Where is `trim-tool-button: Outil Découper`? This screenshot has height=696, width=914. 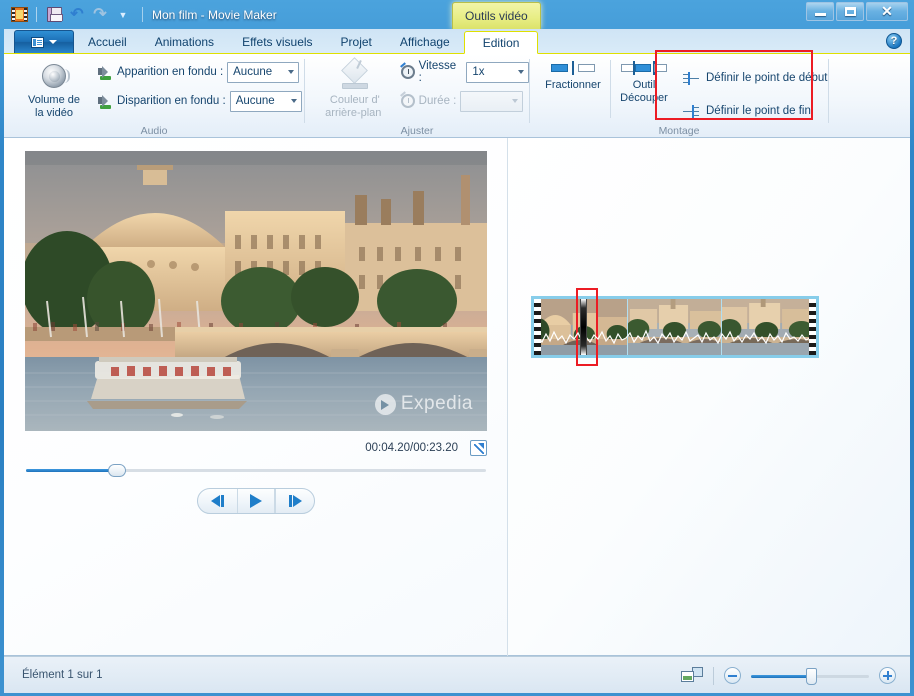
trim-tool-button: Outil Découper is located at coordinates (644, 82).